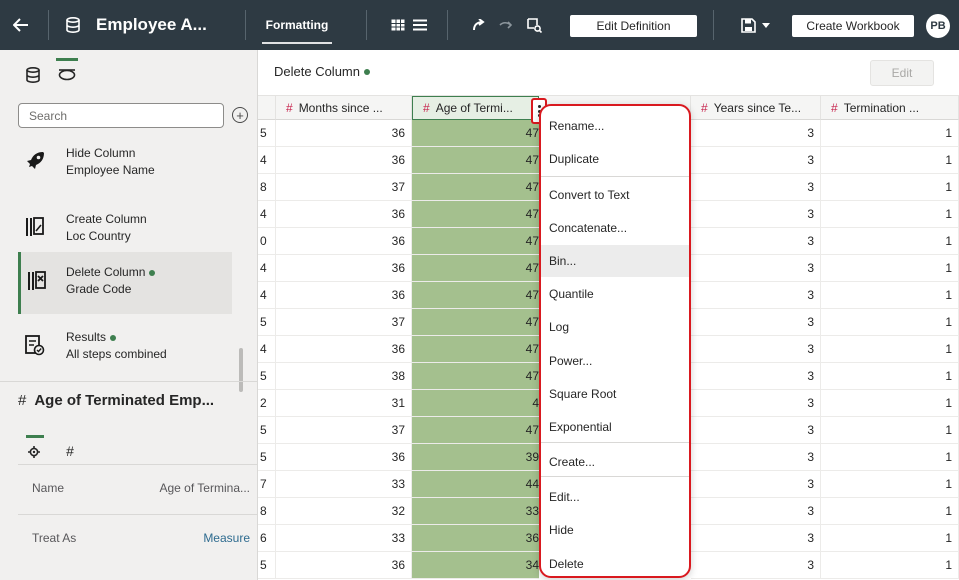 The width and height of the screenshot is (959, 580). What do you see at coordinates (398, 25) in the screenshot?
I see `grid-view-button` at bounding box center [398, 25].